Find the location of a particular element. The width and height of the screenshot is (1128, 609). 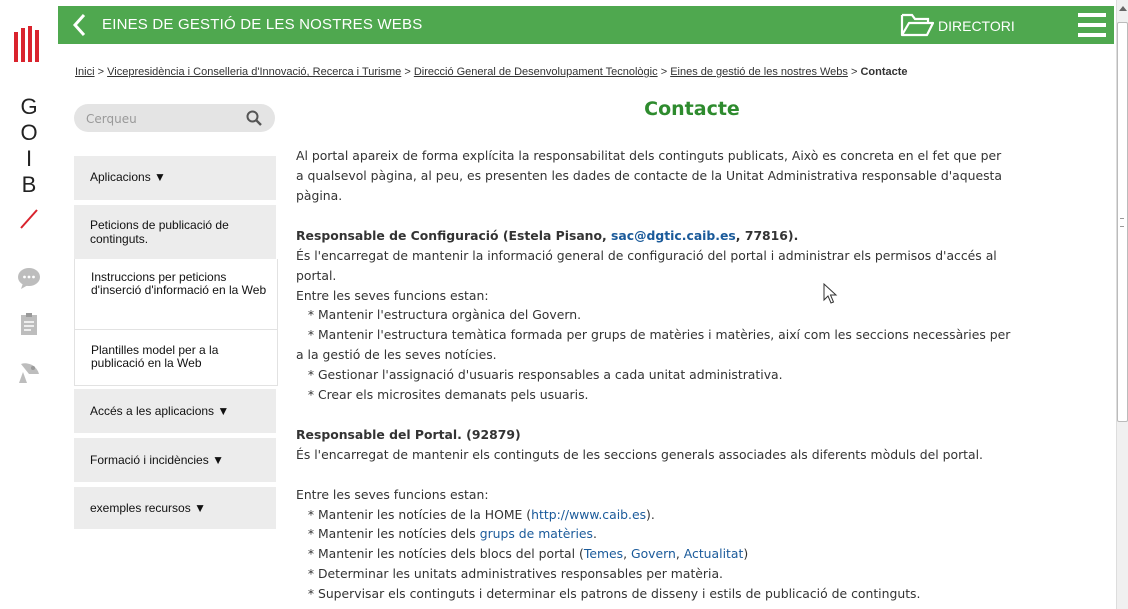

actualitat-link: Actualitat is located at coordinates (714, 553).